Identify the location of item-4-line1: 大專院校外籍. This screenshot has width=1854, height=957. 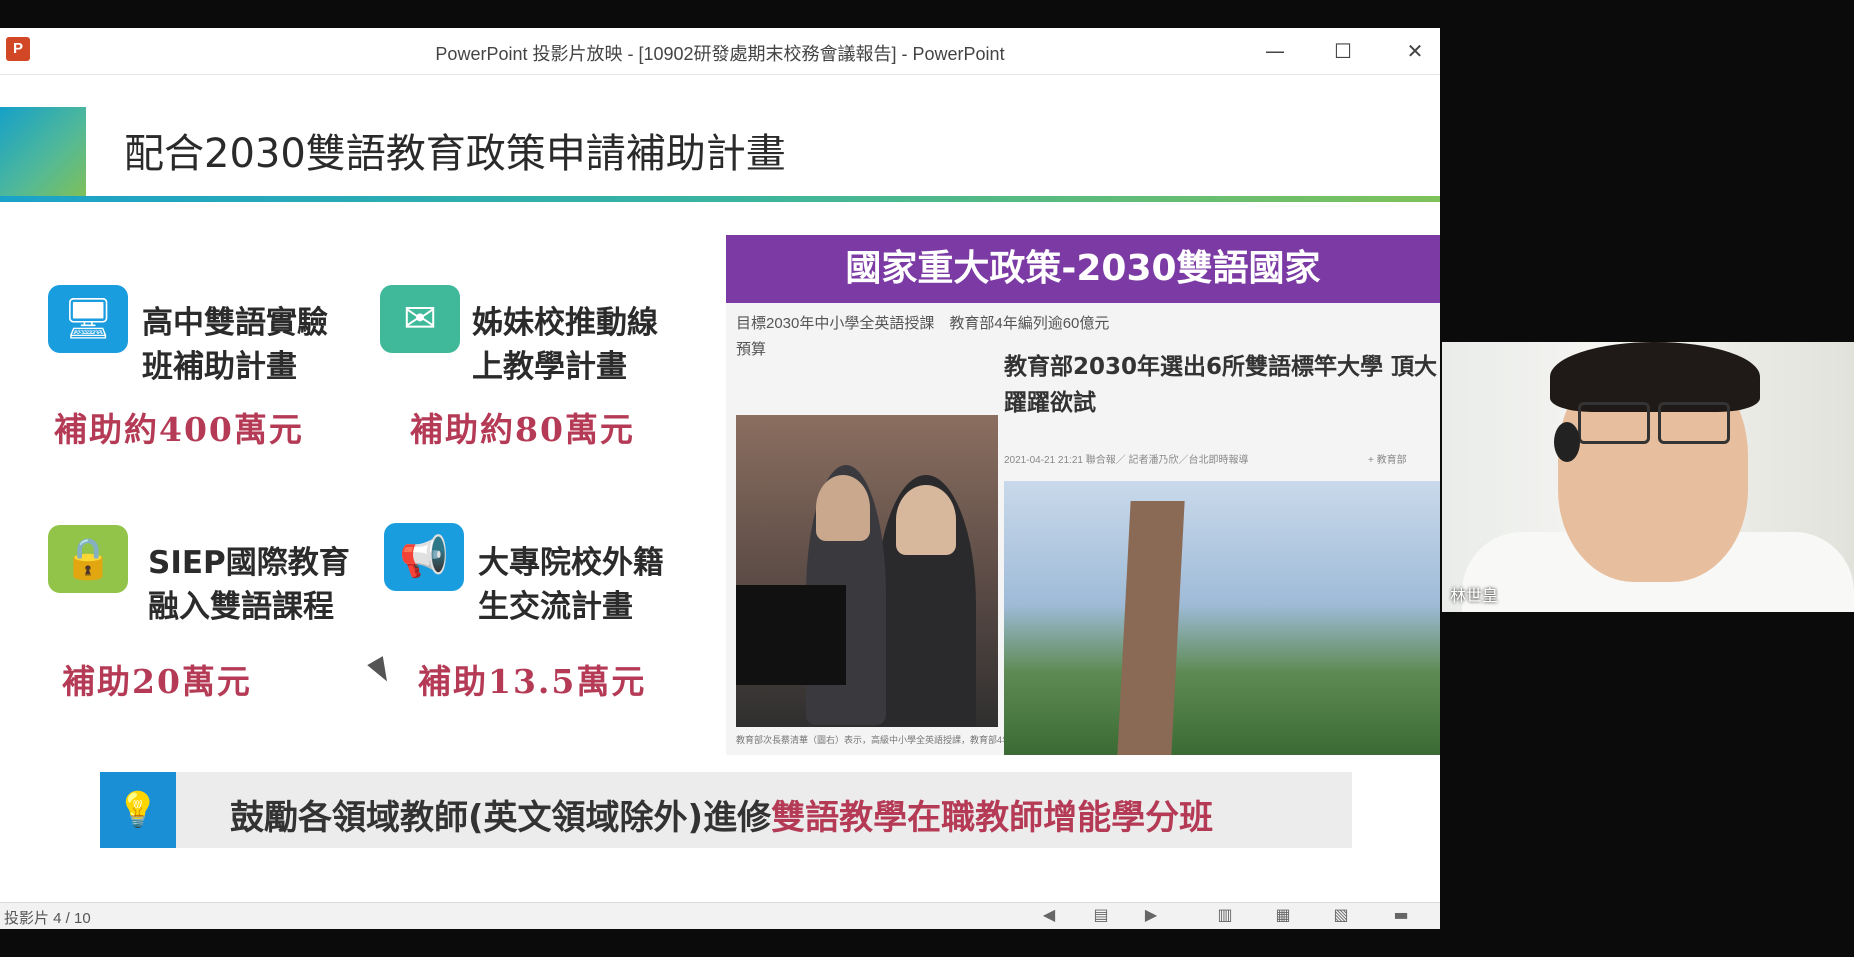
(571, 563).